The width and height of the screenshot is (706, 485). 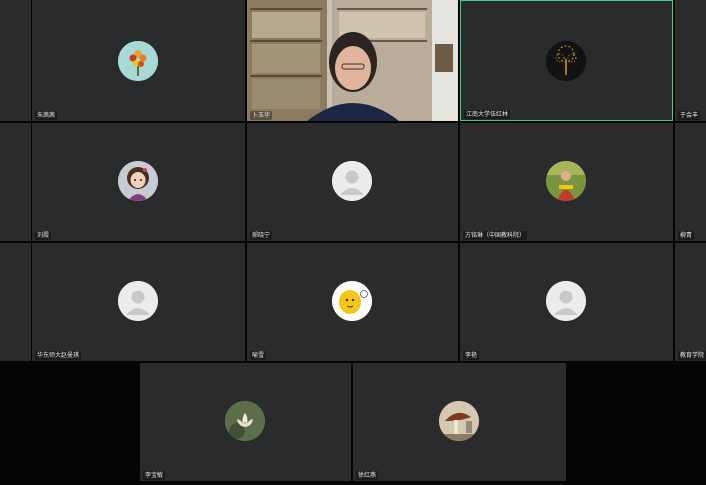 What do you see at coordinates (261, 235) in the screenshot?
I see `participant-name: 郝晓宁` at bounding box center [261, 235].